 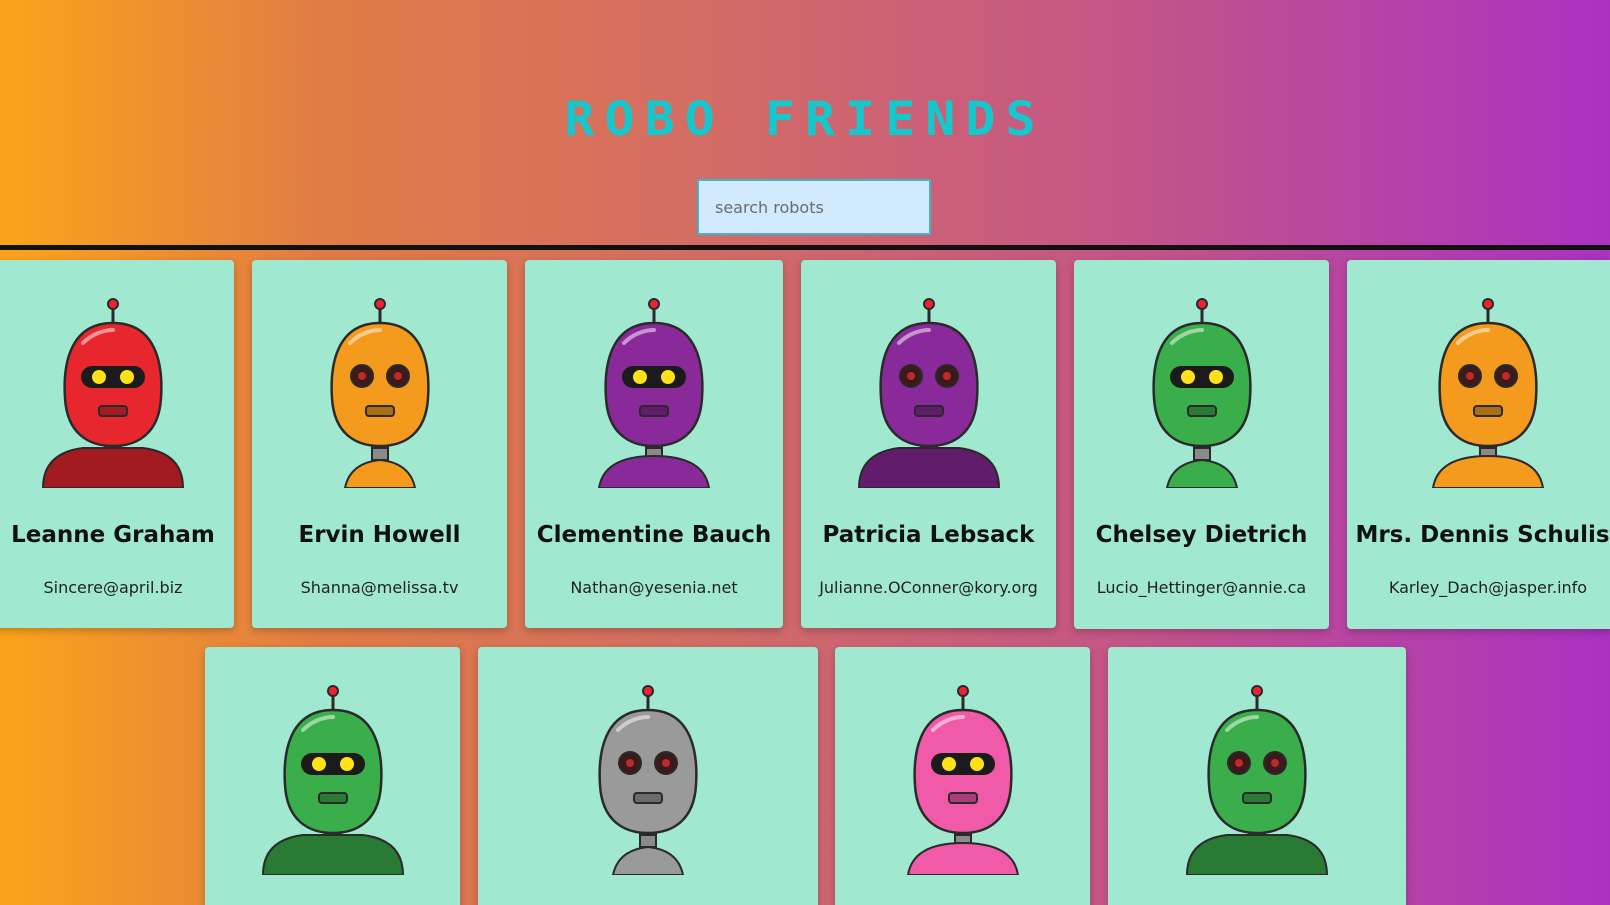 What do you see at coordinates (654, 535) in the screenshot?
I see `robot-name: Clementine Bauch` at bounding box center [654, 535].